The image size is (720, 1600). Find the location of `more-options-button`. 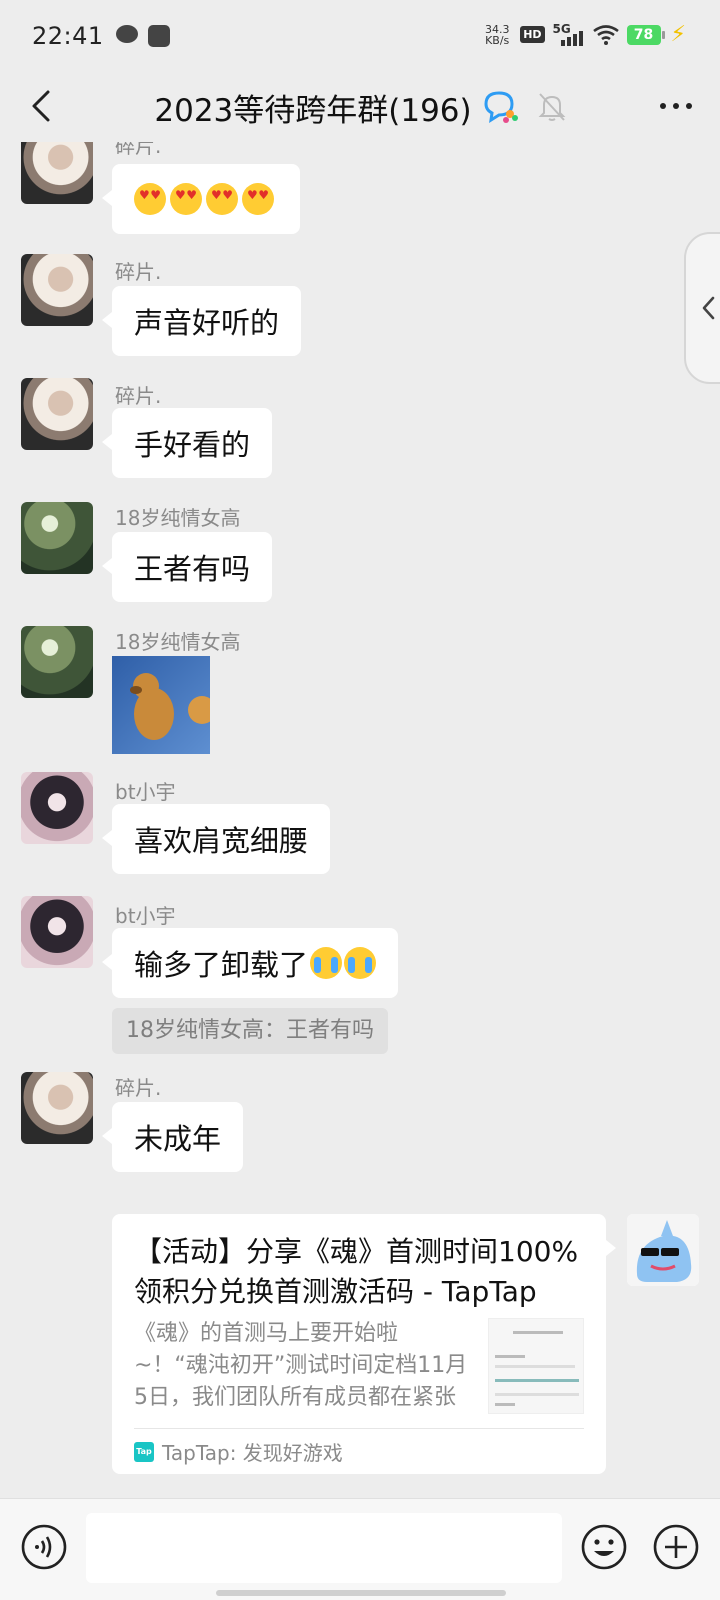

more-options-button is located at coordinates (676, 106).